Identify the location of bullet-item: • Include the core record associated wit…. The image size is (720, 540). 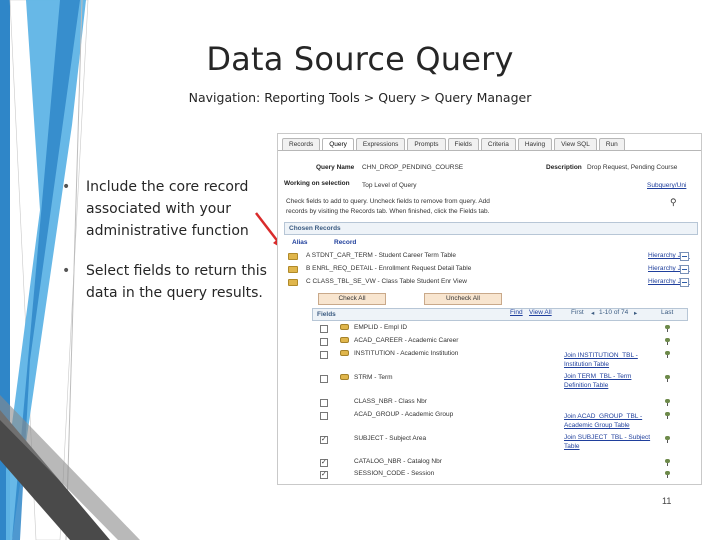
(165, 209).